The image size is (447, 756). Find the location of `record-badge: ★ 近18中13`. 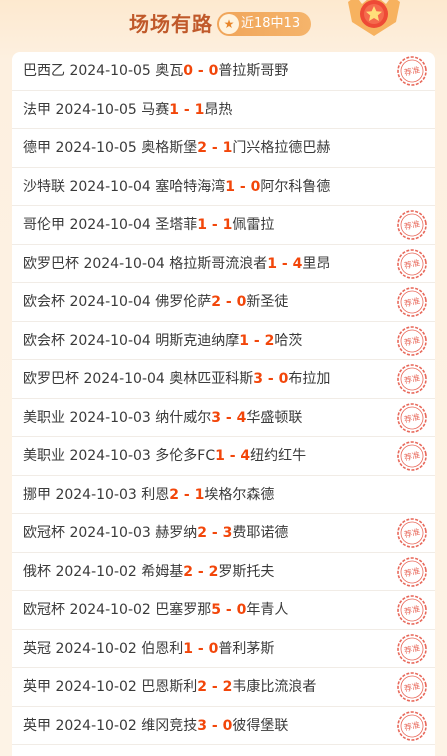

record-badge: ★ 近18中13 is located at coordinates (264, 24).